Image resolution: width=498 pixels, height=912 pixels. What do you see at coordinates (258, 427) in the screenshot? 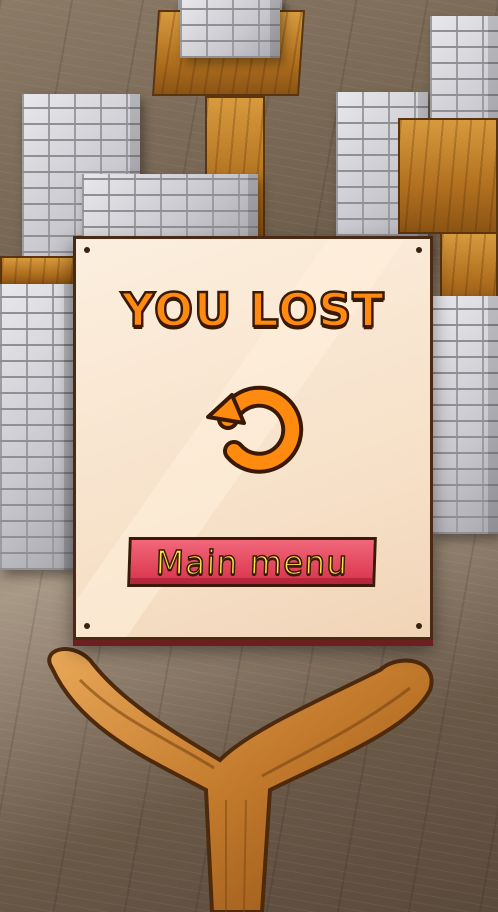
I see `retry-arrow-icon` at bounding box center [258, 427].